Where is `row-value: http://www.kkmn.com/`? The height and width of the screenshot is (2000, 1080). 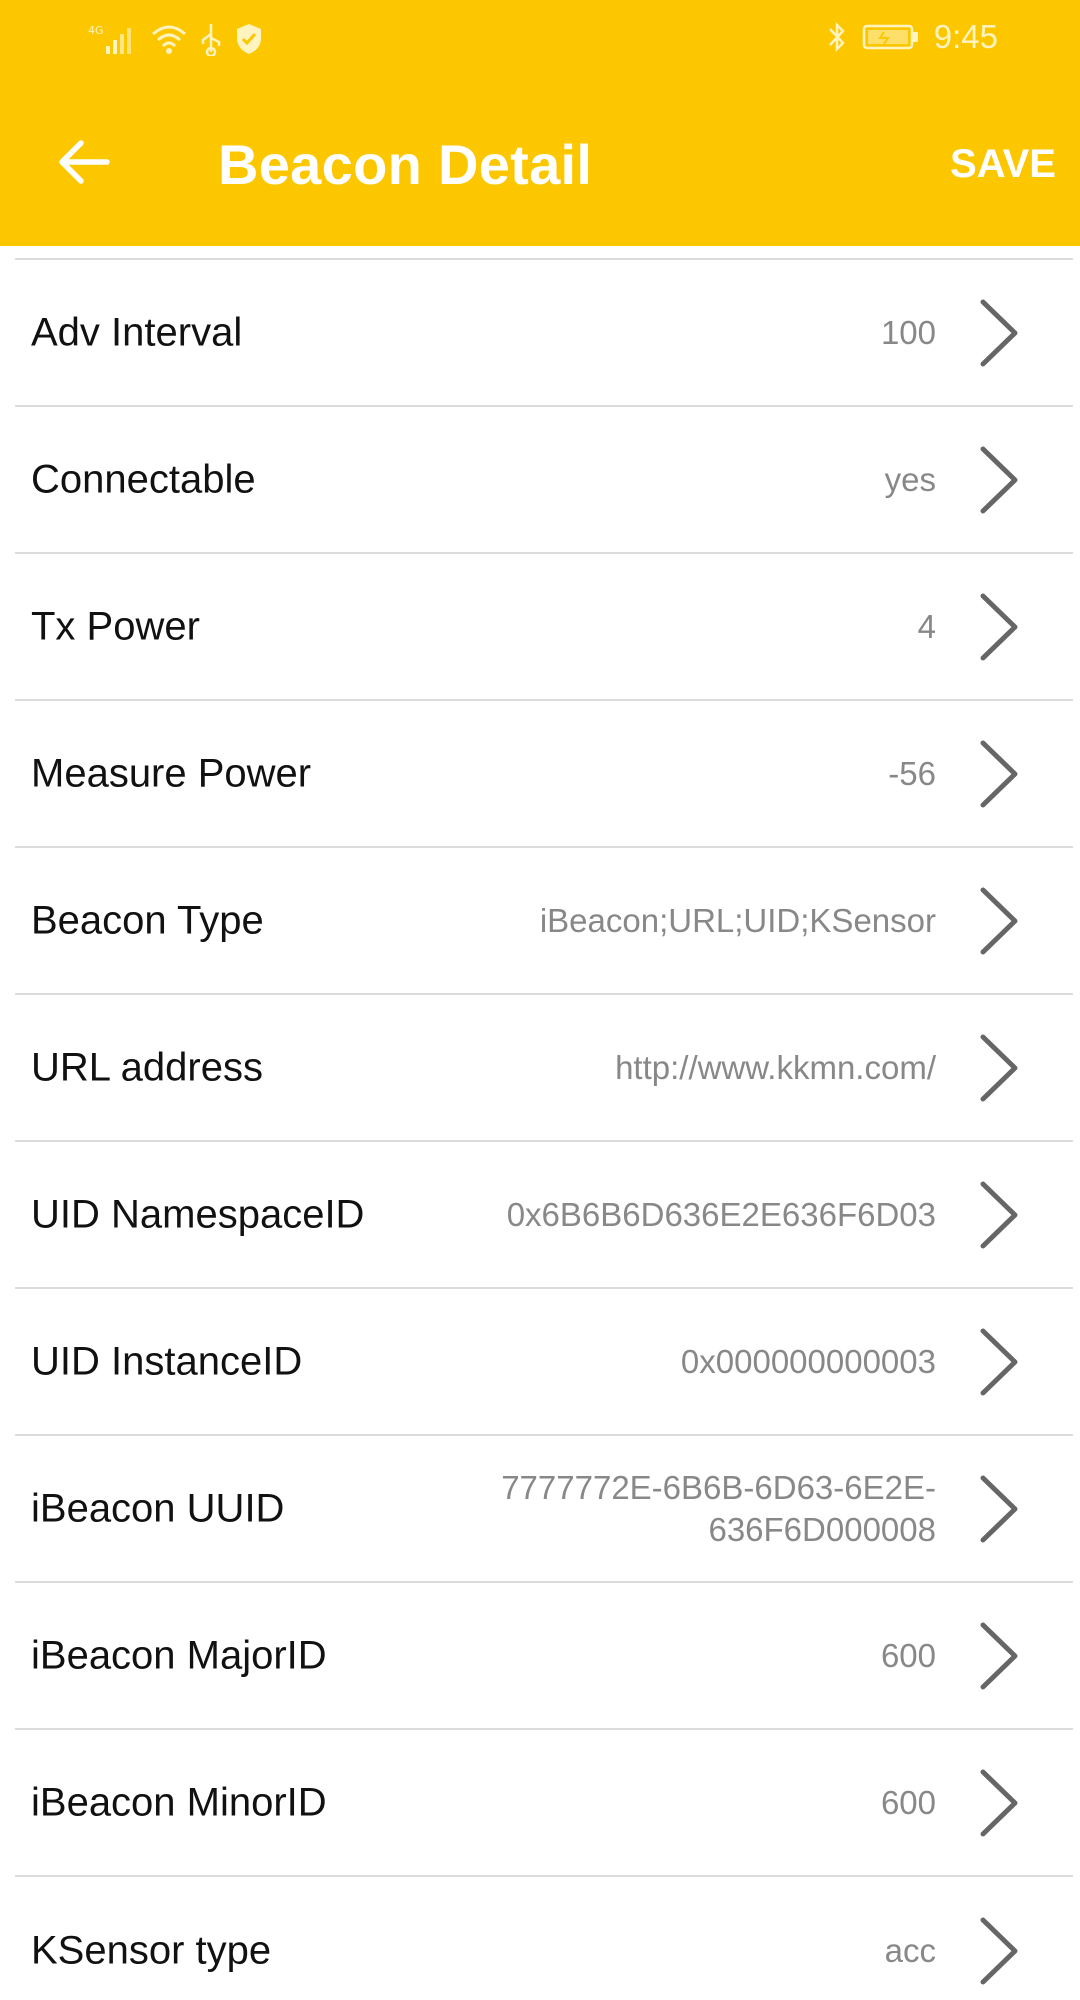
row-value: http://www.kkmn.com/ is located at coordinates (775, 1067).